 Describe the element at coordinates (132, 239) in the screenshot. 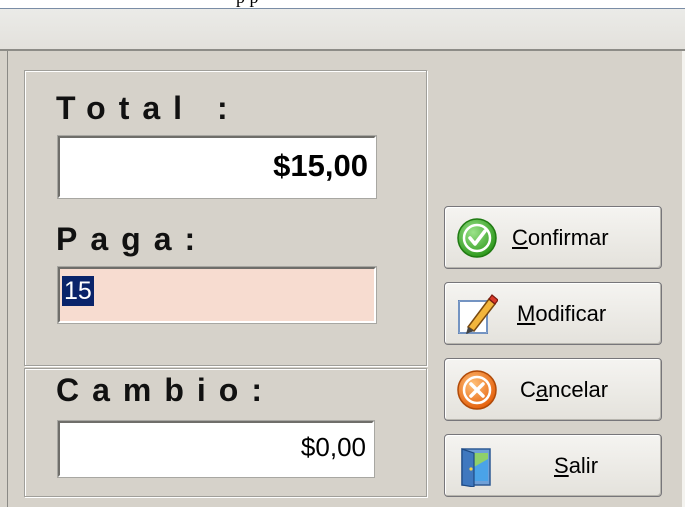

I see `paid-label: Paga:` at that location.